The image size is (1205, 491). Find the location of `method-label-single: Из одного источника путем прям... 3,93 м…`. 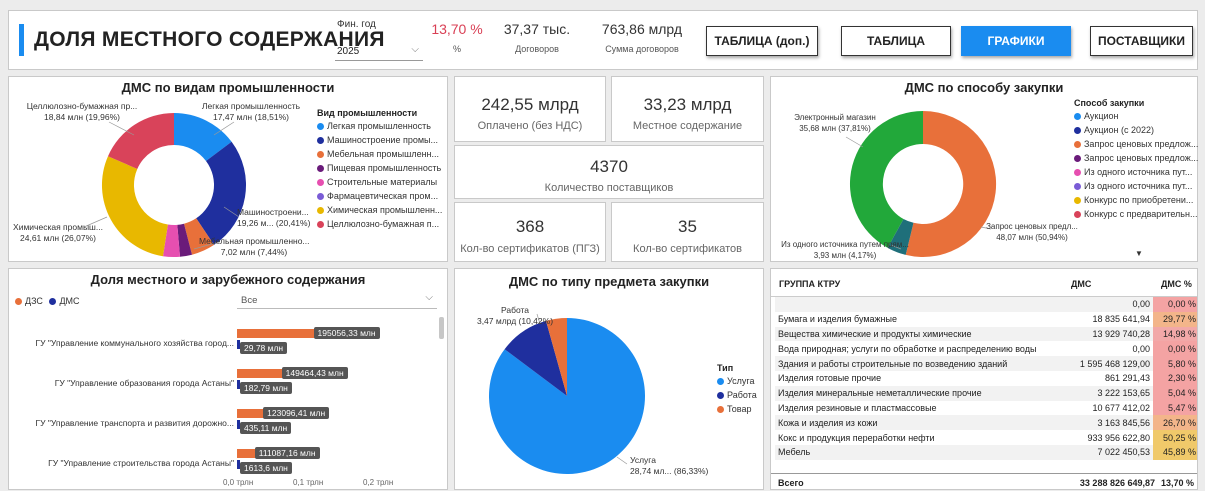

method-label-single: Из одного источника путем прям... 3,93 м… is located at coordinates (845, 250).